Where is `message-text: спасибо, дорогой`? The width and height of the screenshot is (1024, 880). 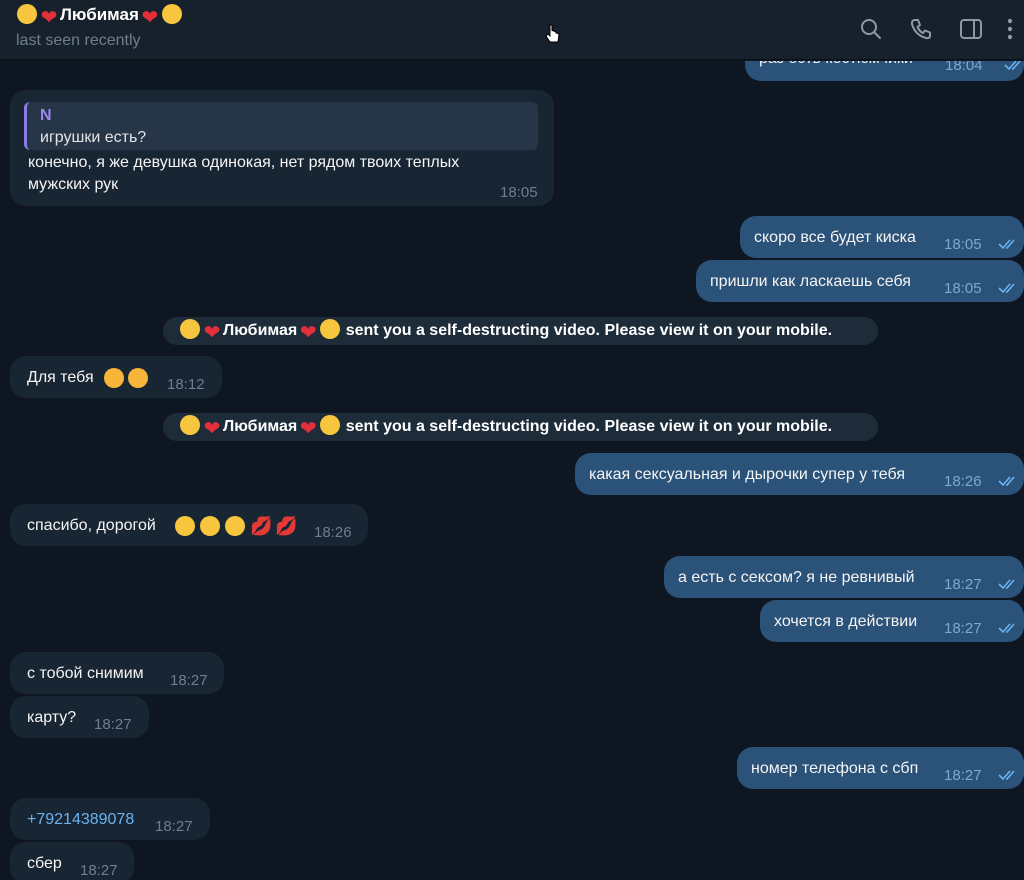 message-text: спасибо, дорогой is located at coordinates (91, 525).